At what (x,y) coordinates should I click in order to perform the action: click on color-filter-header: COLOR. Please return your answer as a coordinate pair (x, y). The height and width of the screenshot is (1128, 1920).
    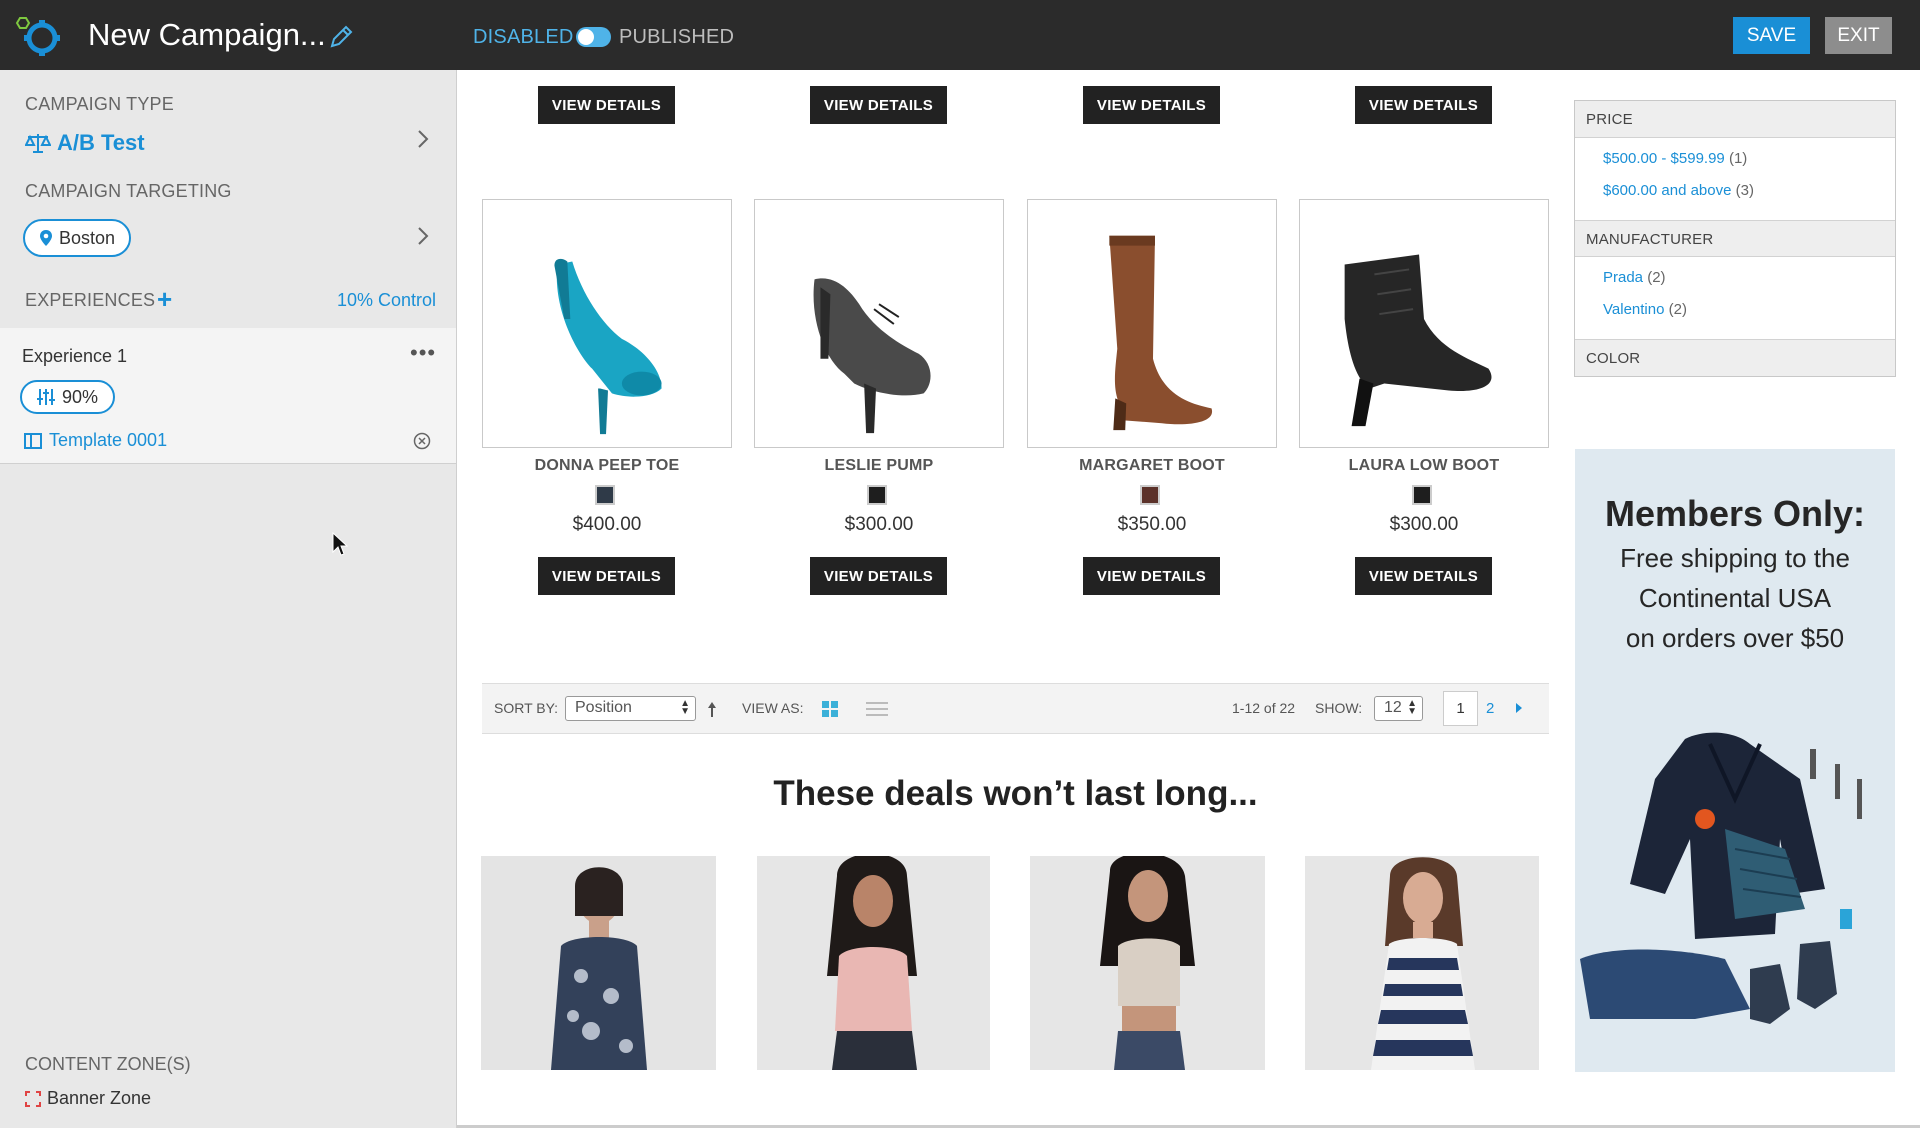
    Looking at the image, I should click on (1735, 357).